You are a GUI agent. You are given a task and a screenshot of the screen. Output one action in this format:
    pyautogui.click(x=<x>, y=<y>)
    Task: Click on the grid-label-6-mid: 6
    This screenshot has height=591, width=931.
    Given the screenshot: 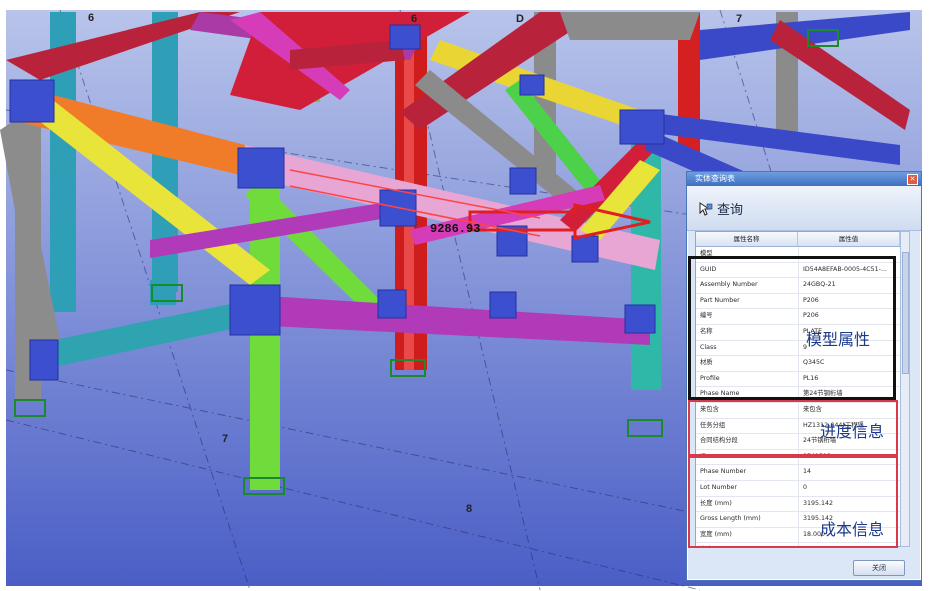 What is the action you would take?
    pyautogui.click(x=414, y=19)
    